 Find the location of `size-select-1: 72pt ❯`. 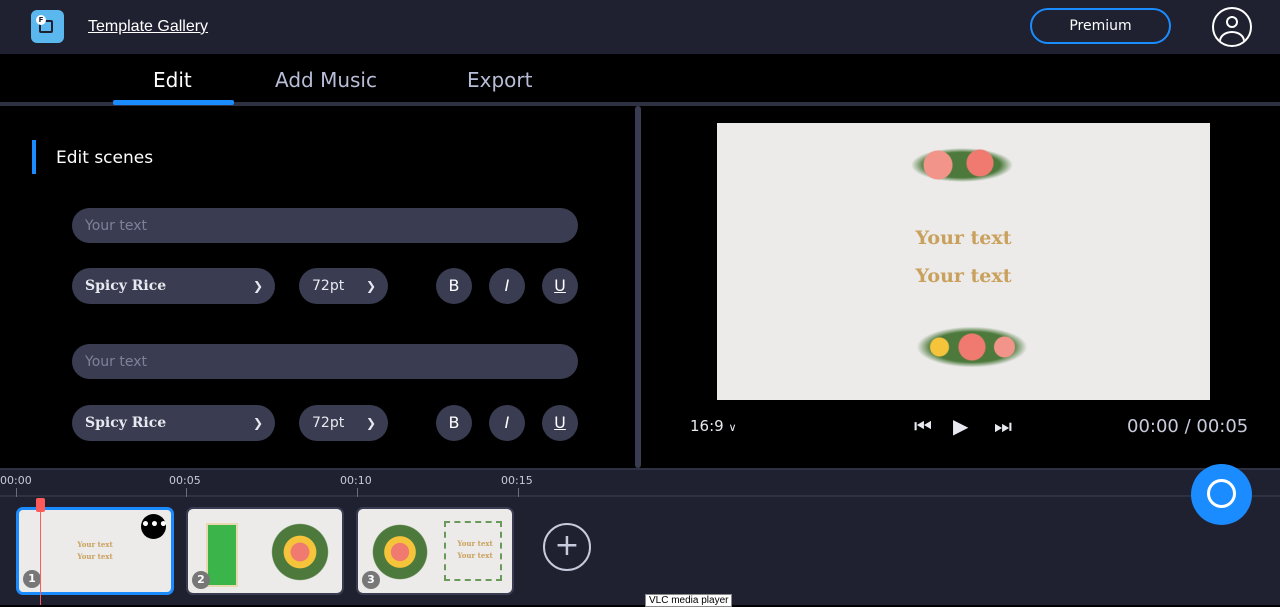

size-select-1: 72pt ❯ is located at coordinates (343, 286).